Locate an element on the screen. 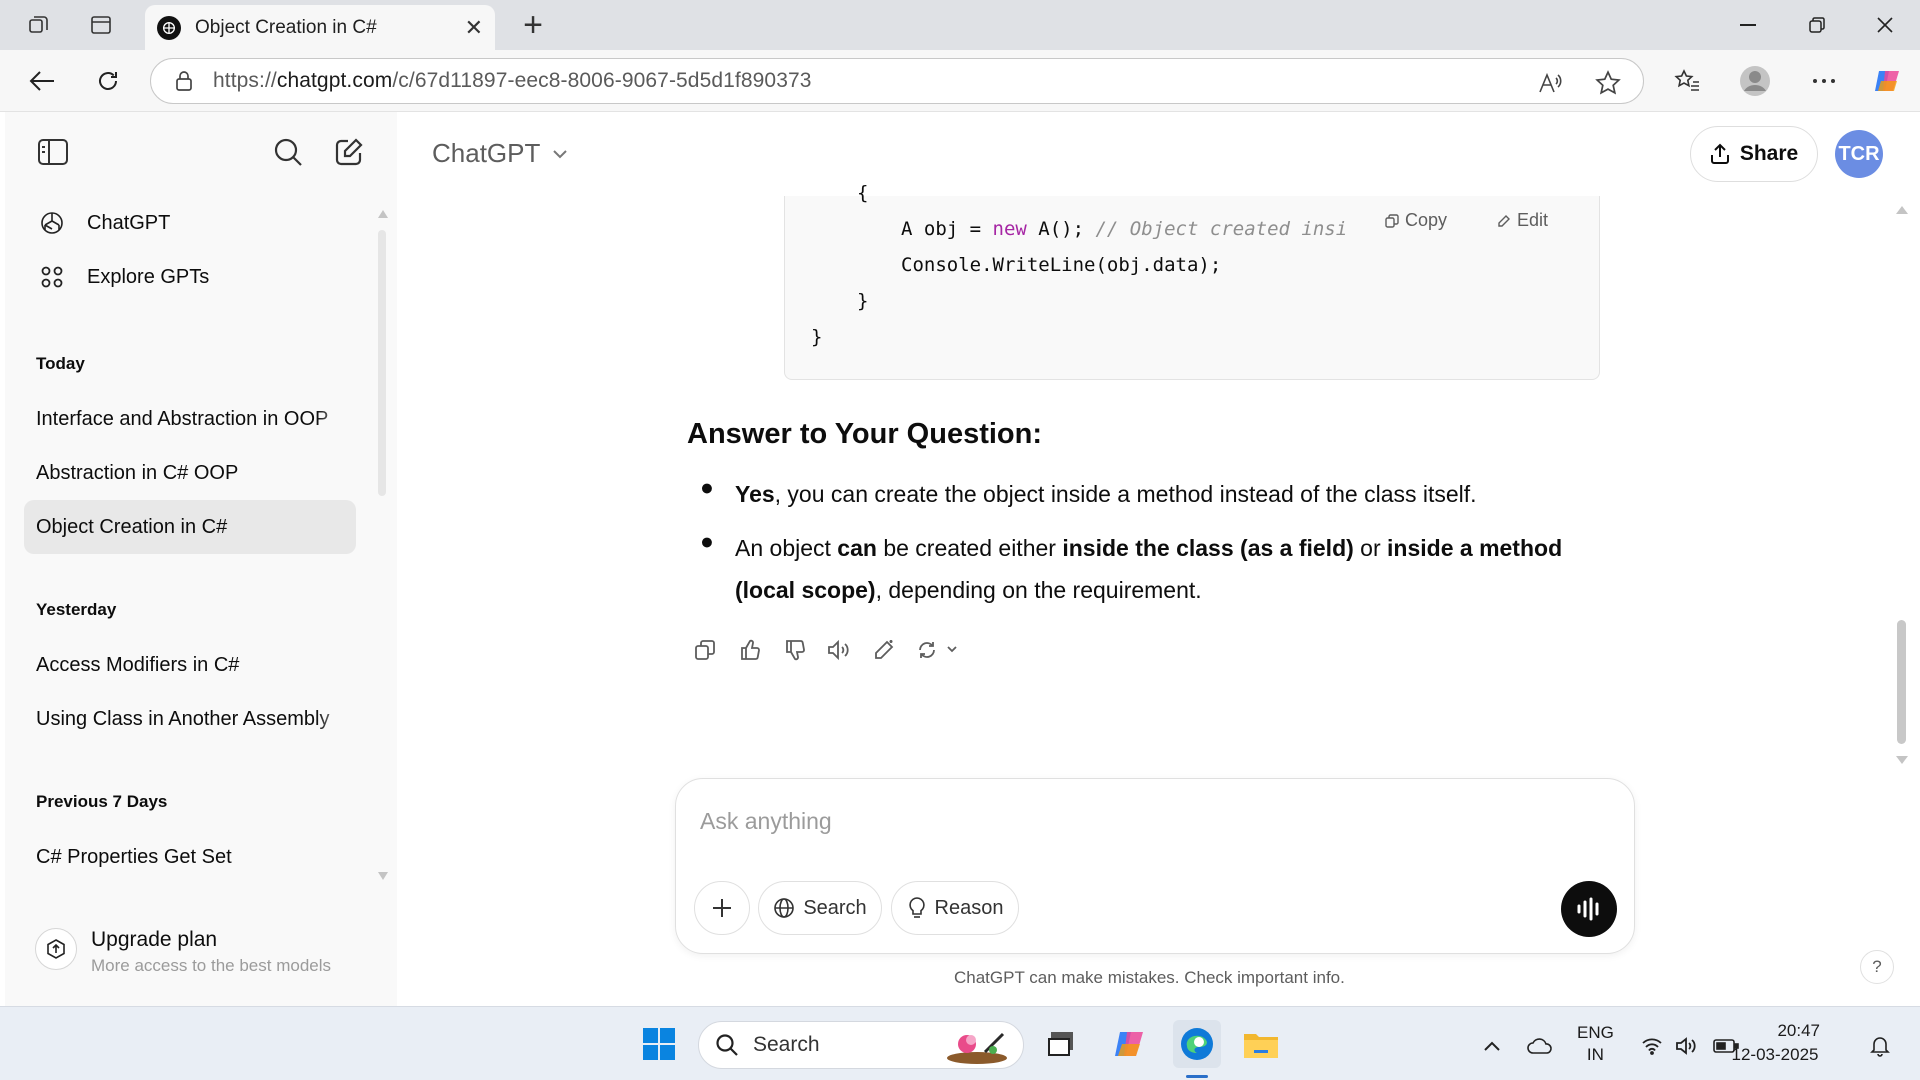 The image size is (1920, 1080). chat-history-item-active: Object Creation in C# is located at coordinates (190, 527).